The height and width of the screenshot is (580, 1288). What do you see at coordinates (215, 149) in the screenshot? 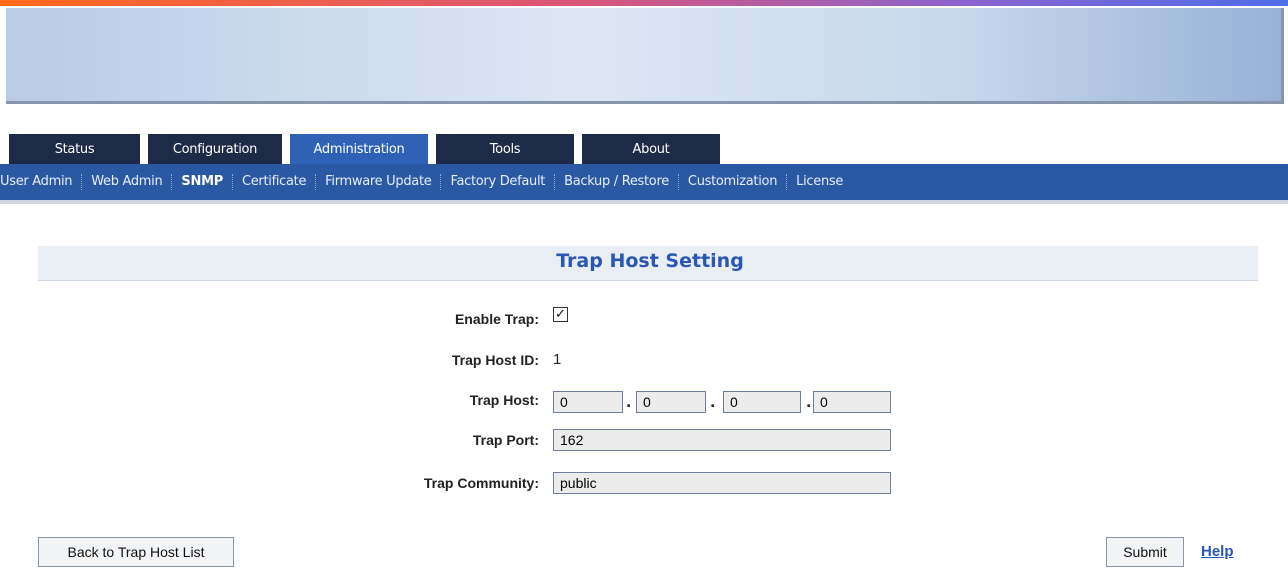
I see `tab-configuration: Configuration` at bounding box center [215, 149].